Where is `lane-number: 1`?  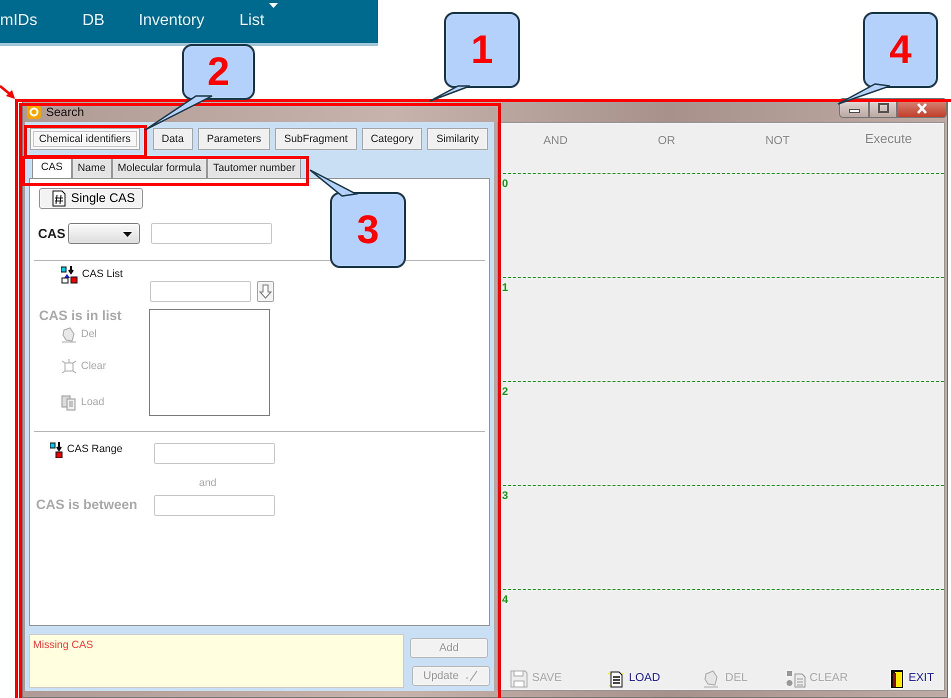 lane-number: 1 is located at coordinates (505, 288).